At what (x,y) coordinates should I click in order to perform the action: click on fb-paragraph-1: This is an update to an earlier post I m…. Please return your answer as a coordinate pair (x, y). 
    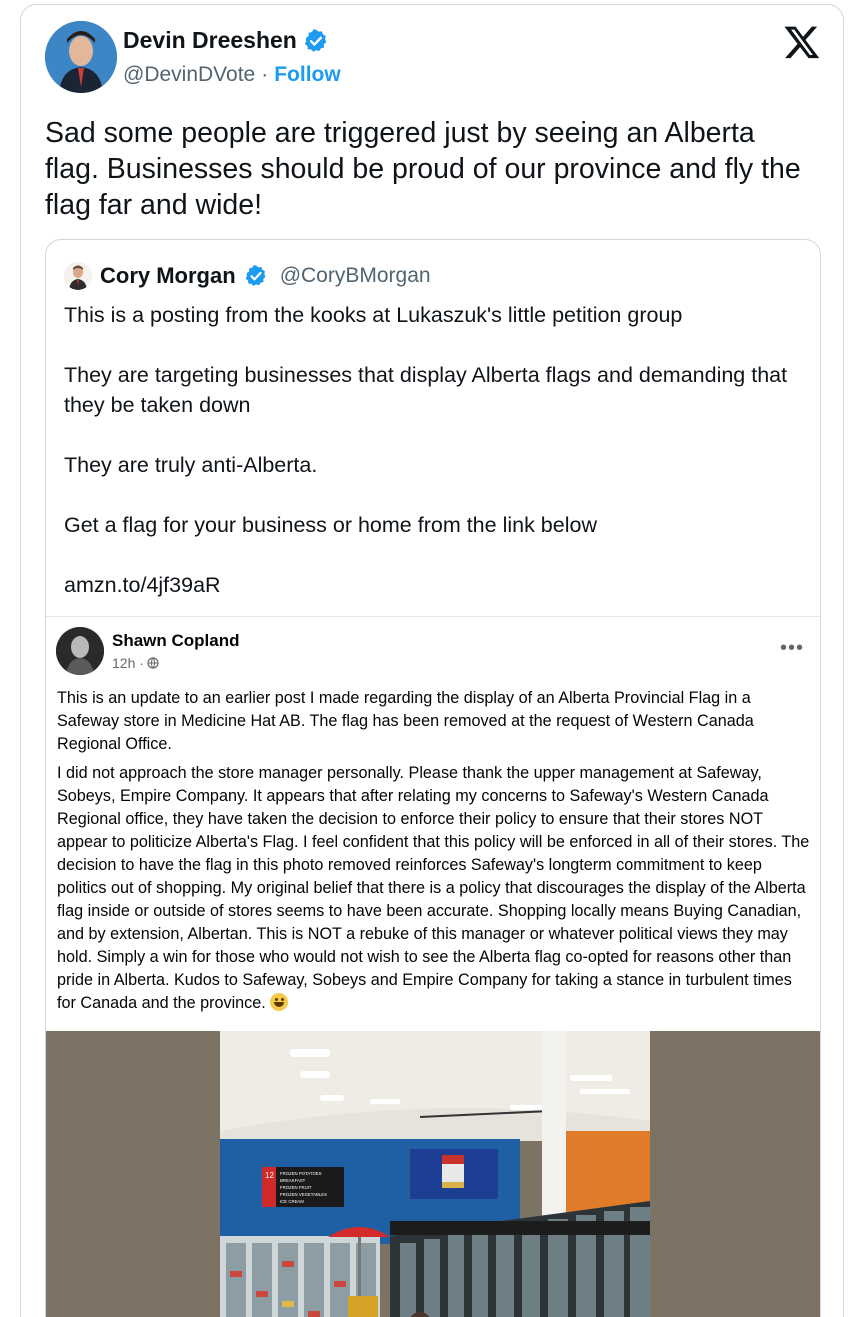
    Looking at the image, I should click on (405, 721).